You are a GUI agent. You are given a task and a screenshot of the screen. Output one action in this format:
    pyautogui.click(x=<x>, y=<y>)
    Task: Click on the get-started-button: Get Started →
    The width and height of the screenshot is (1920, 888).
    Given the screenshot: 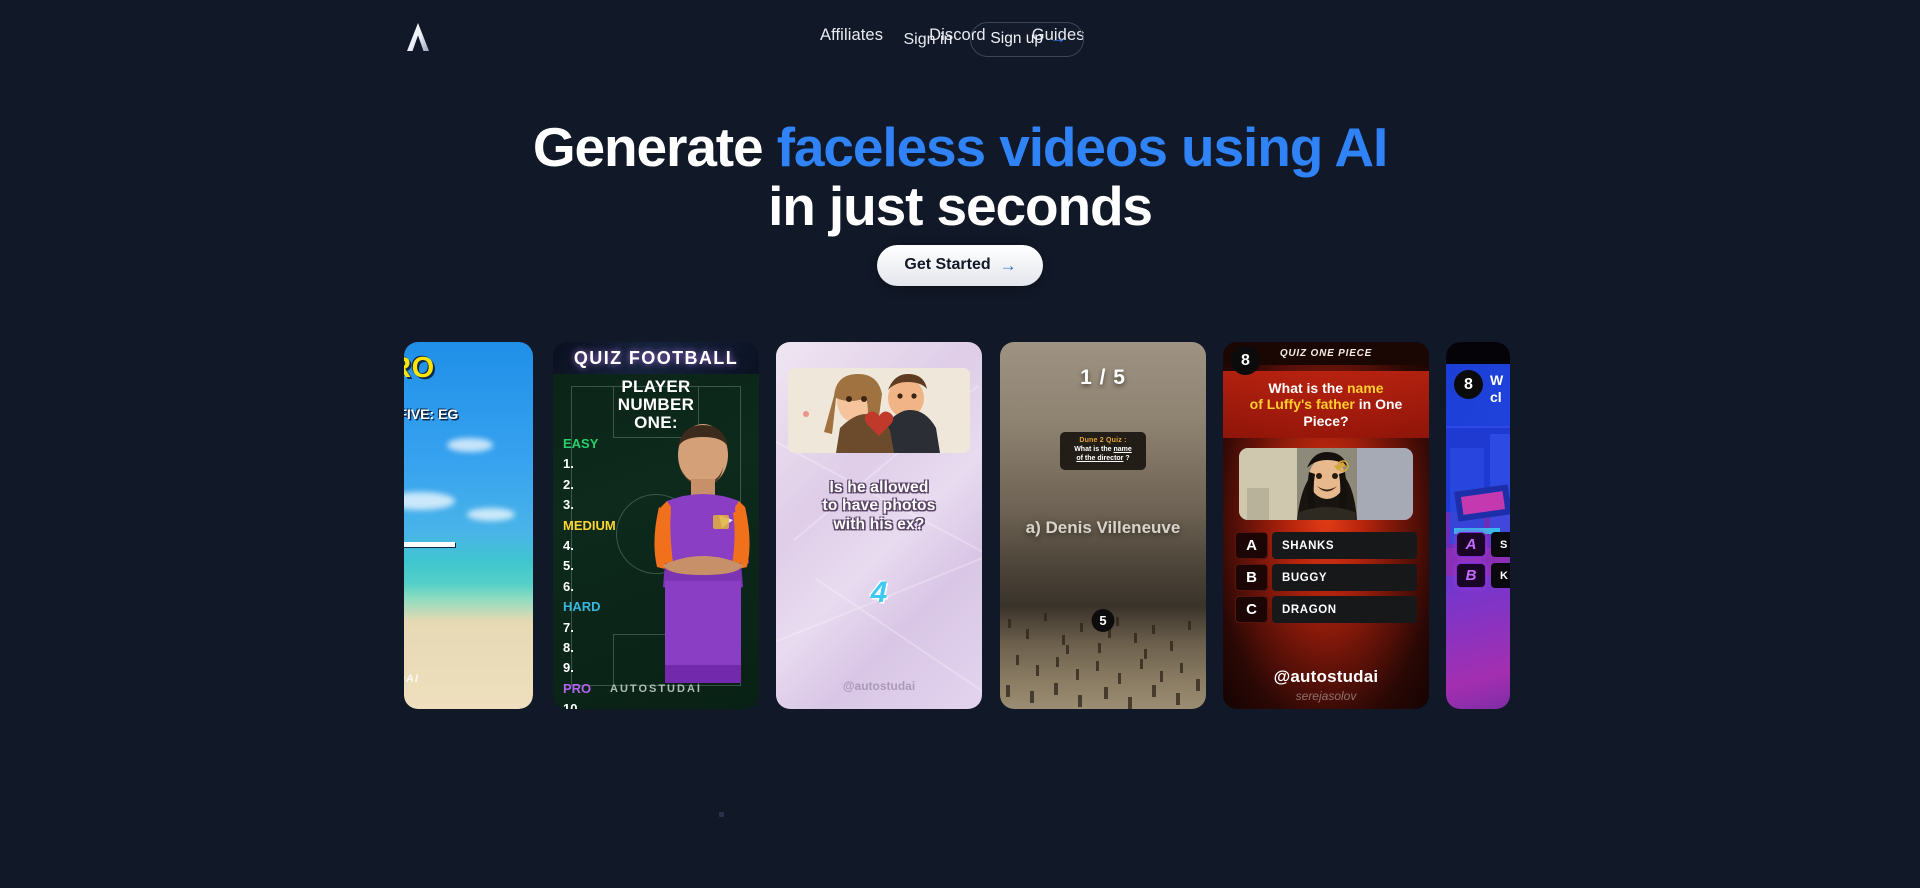 What is the action you would take?
    pyautogui.click(x=960, y=265)
    